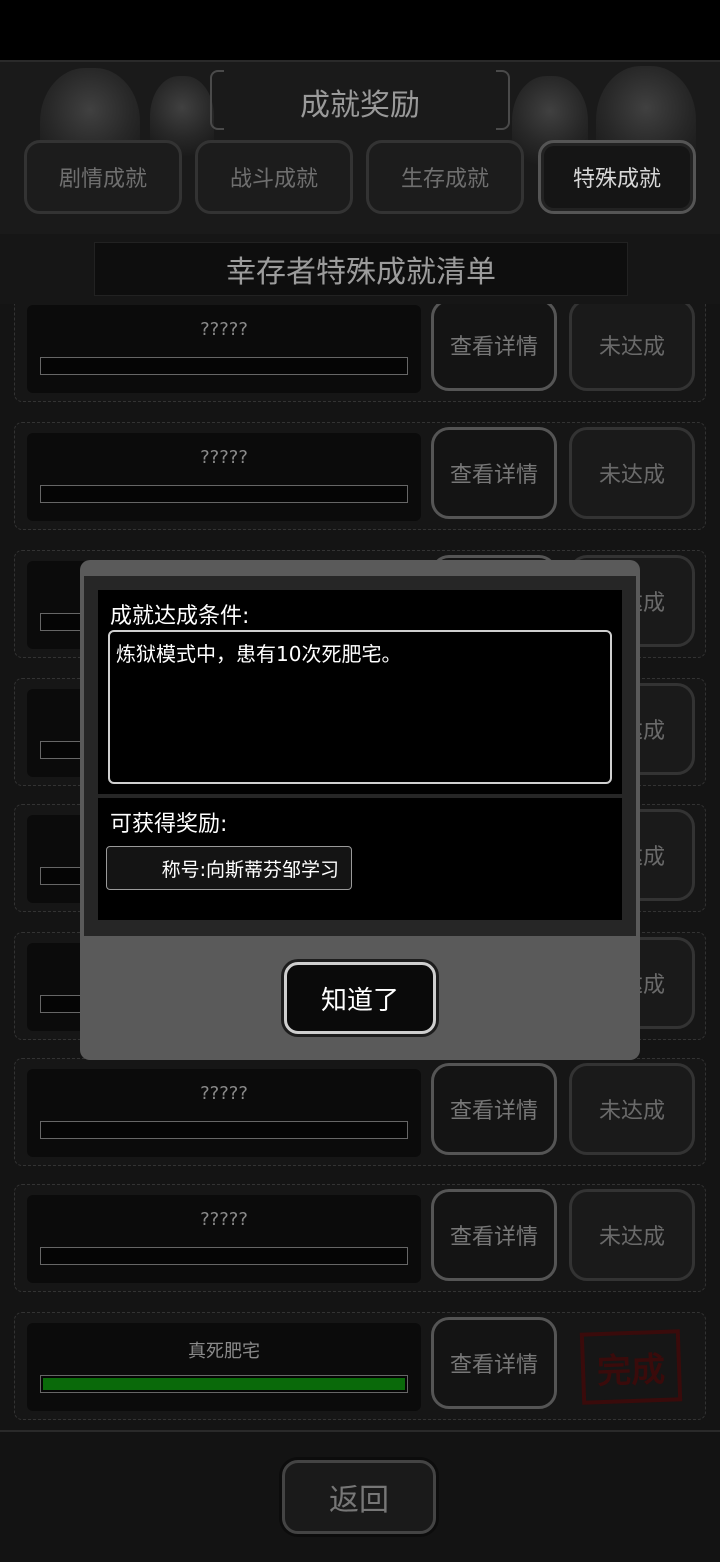 The height and width of the screenshot is (1562, 720). I want to click on tab-battle: 战斗成就, so click(274, 177).